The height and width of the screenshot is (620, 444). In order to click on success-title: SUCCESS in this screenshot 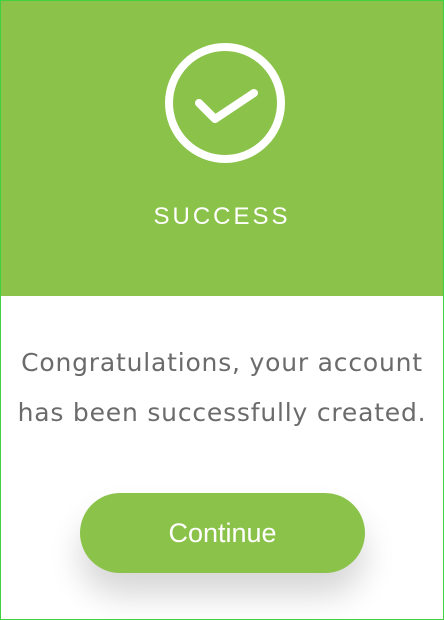, I will do `click(222, 216)`.